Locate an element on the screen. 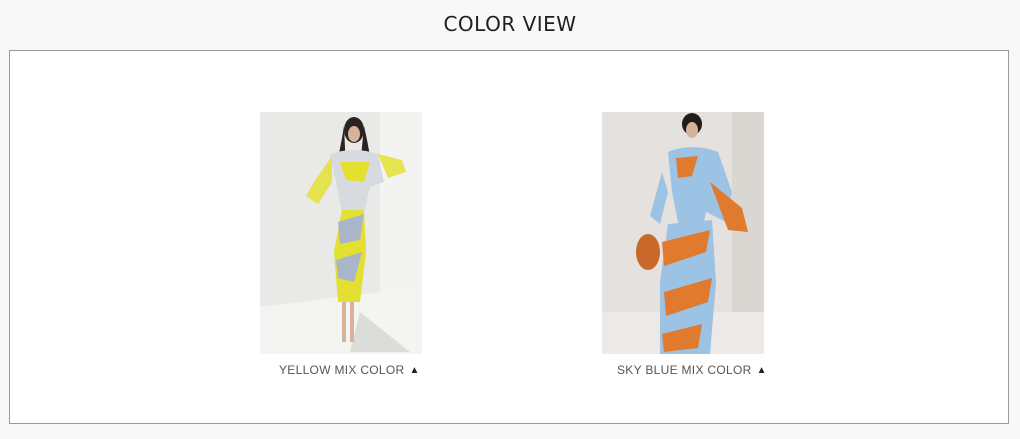 This screenshot has width=1020, height=439. color-option-sky-blue: SKY BLUE MIX COLOR ▲ is located at coordinates (684, 244).